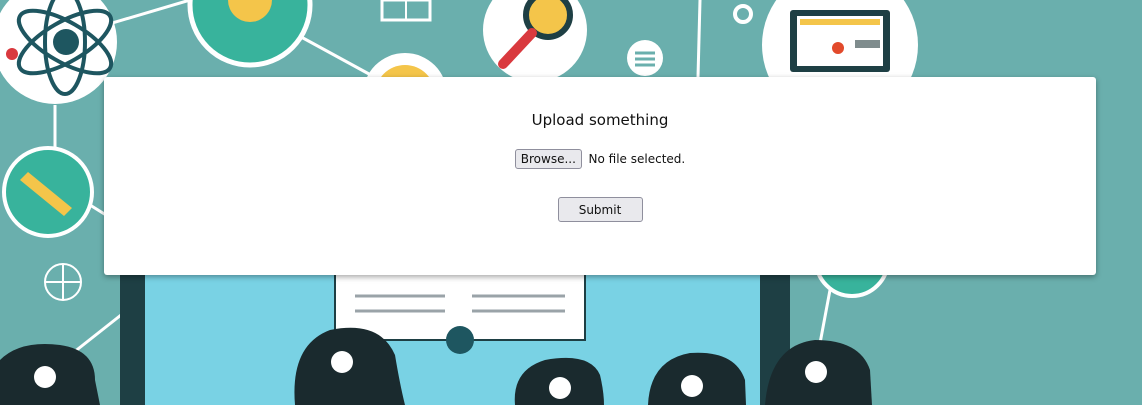 The height and width of the screenshot is (405, 1142). What do you see at coordinates (58, 52) in the screenshot?
I see `atom-icon` at bounding box center [58, 52].